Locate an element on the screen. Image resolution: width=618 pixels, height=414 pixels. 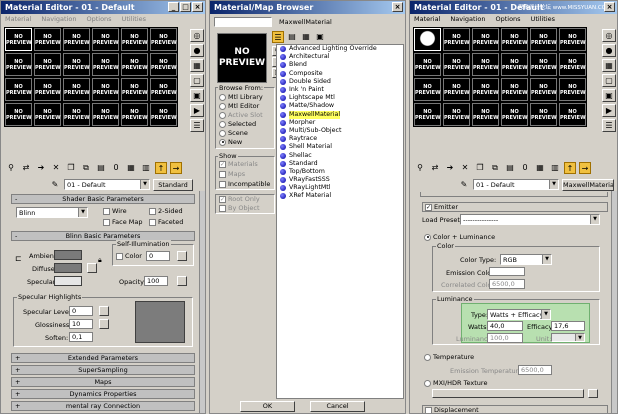
browse-scene-radio: Scene is located at coordinates (233, 133).